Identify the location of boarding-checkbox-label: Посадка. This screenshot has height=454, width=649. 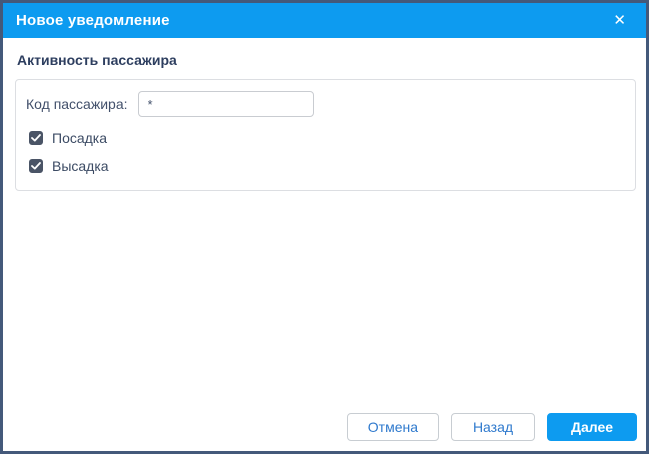
(80, 138).